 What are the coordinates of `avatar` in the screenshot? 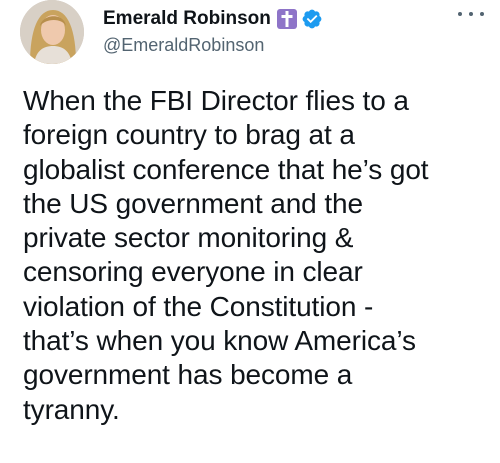 It's located at (52, 32).